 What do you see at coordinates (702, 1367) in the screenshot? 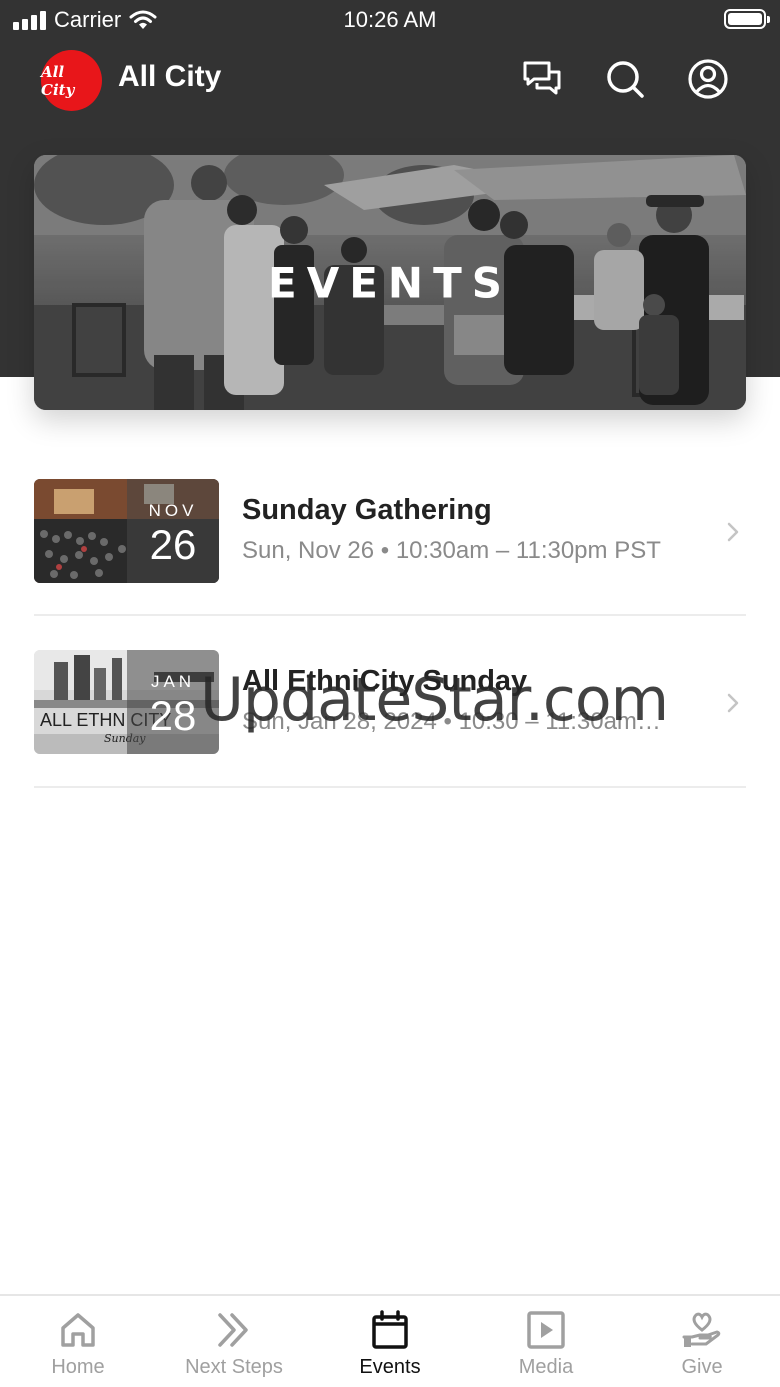
I see `tab-label: Give` at bounding box center [702, 1367].